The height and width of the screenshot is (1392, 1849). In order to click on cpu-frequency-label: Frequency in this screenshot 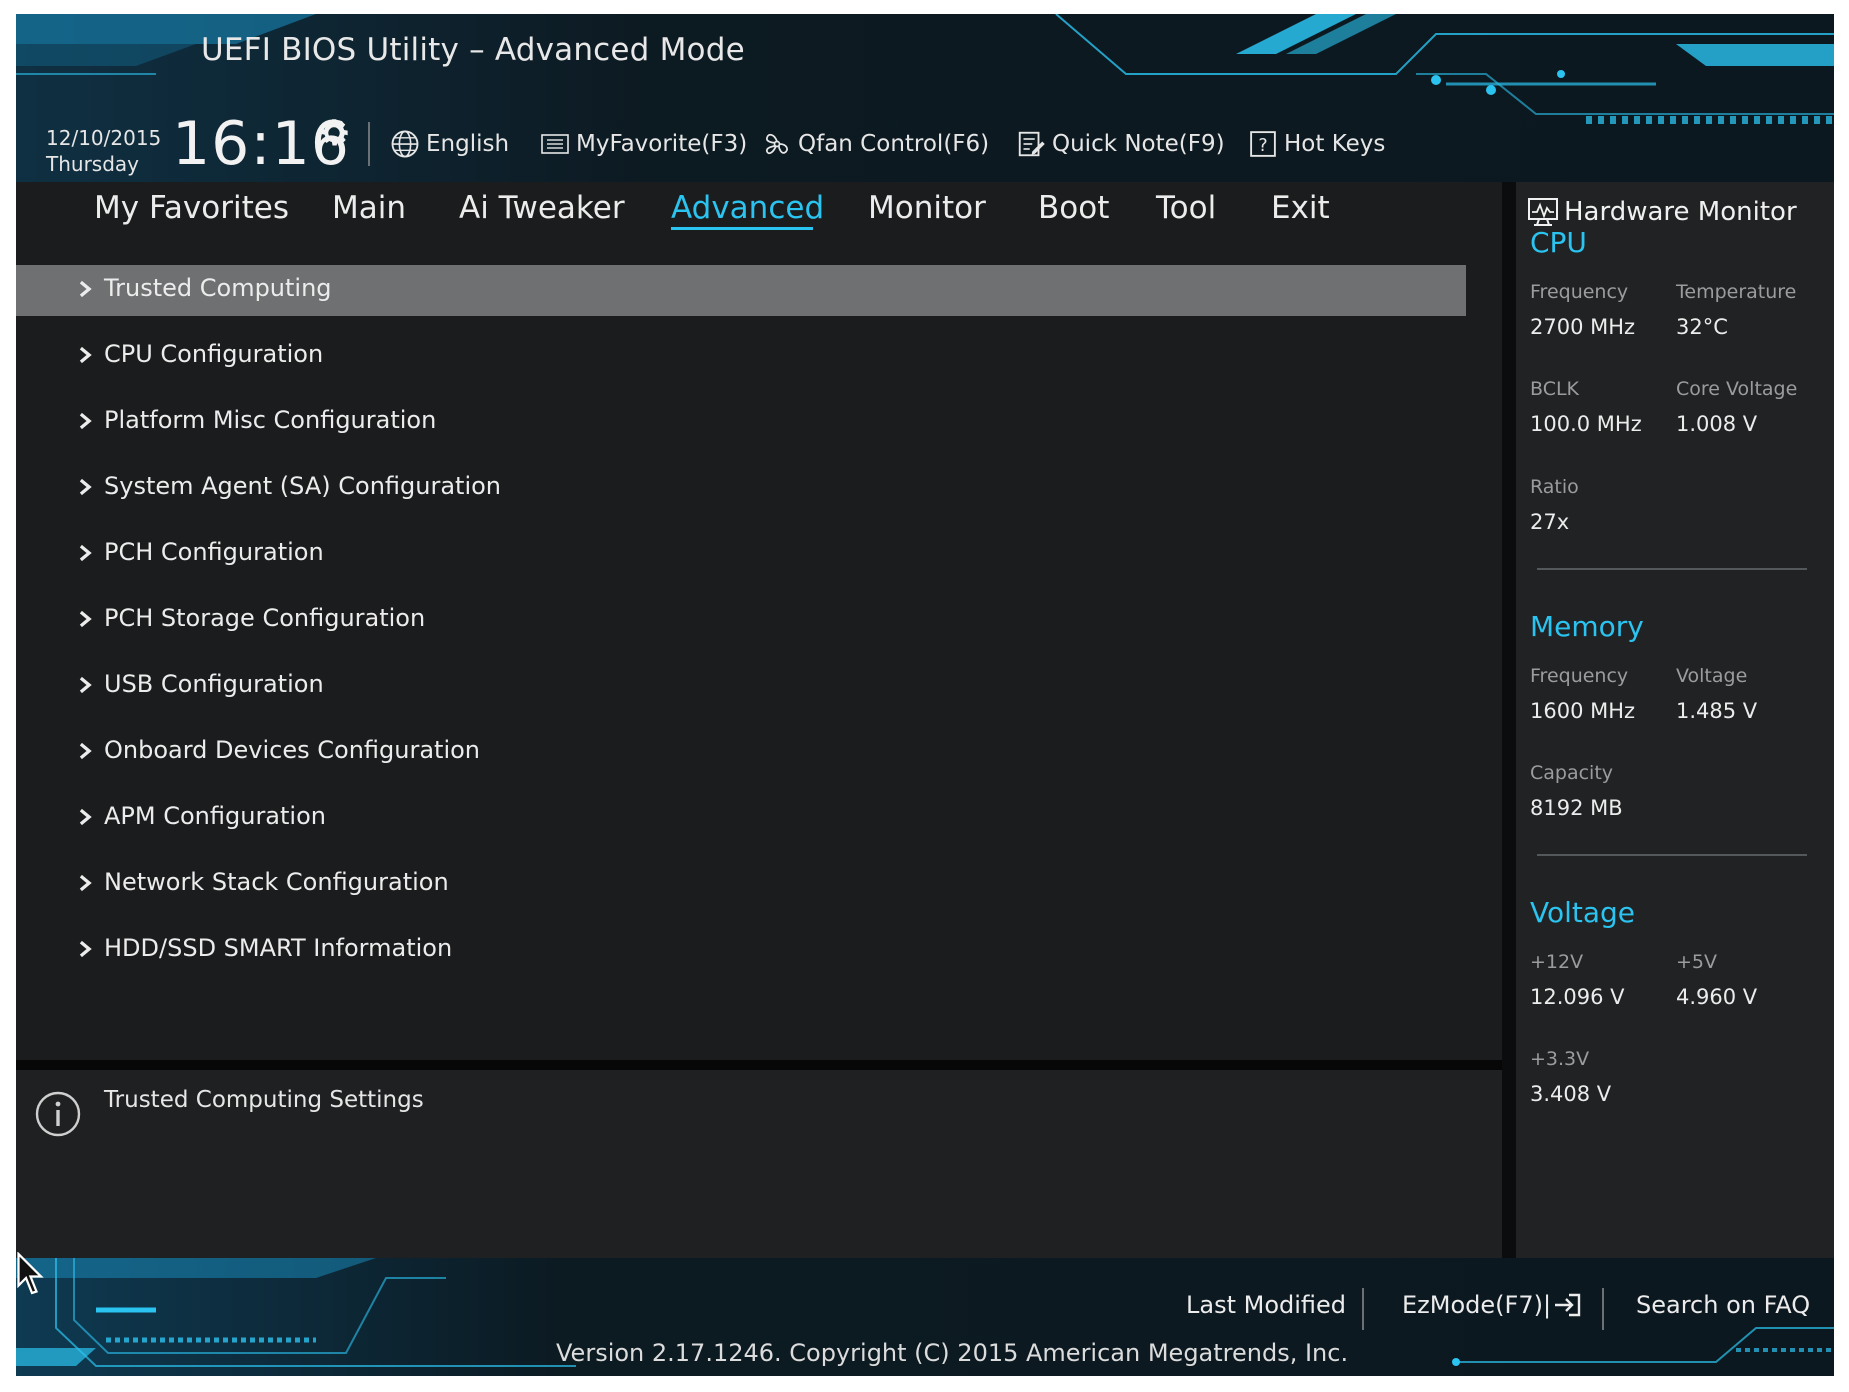, I will do `click(1579, 292)`.